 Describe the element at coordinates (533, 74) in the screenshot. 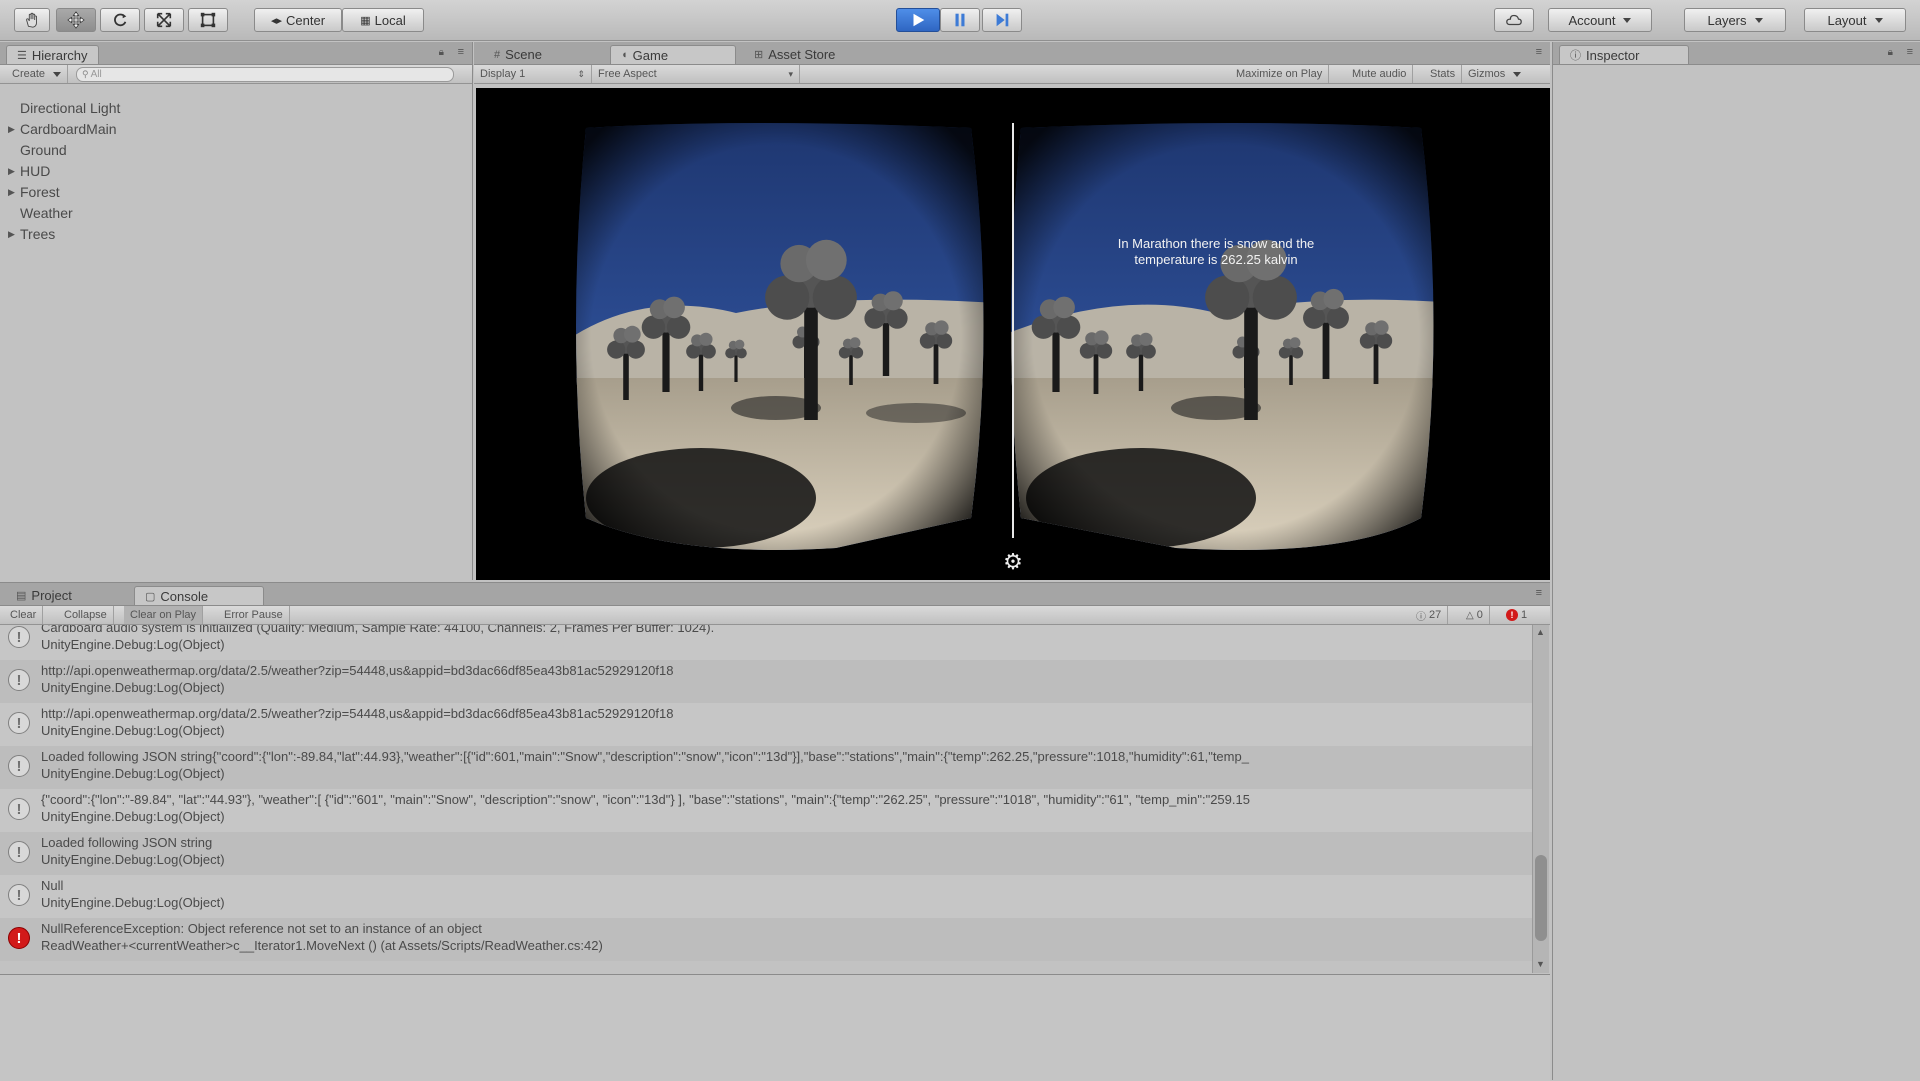

I see `display-dropdown: Display 1 ⇕` at that location.